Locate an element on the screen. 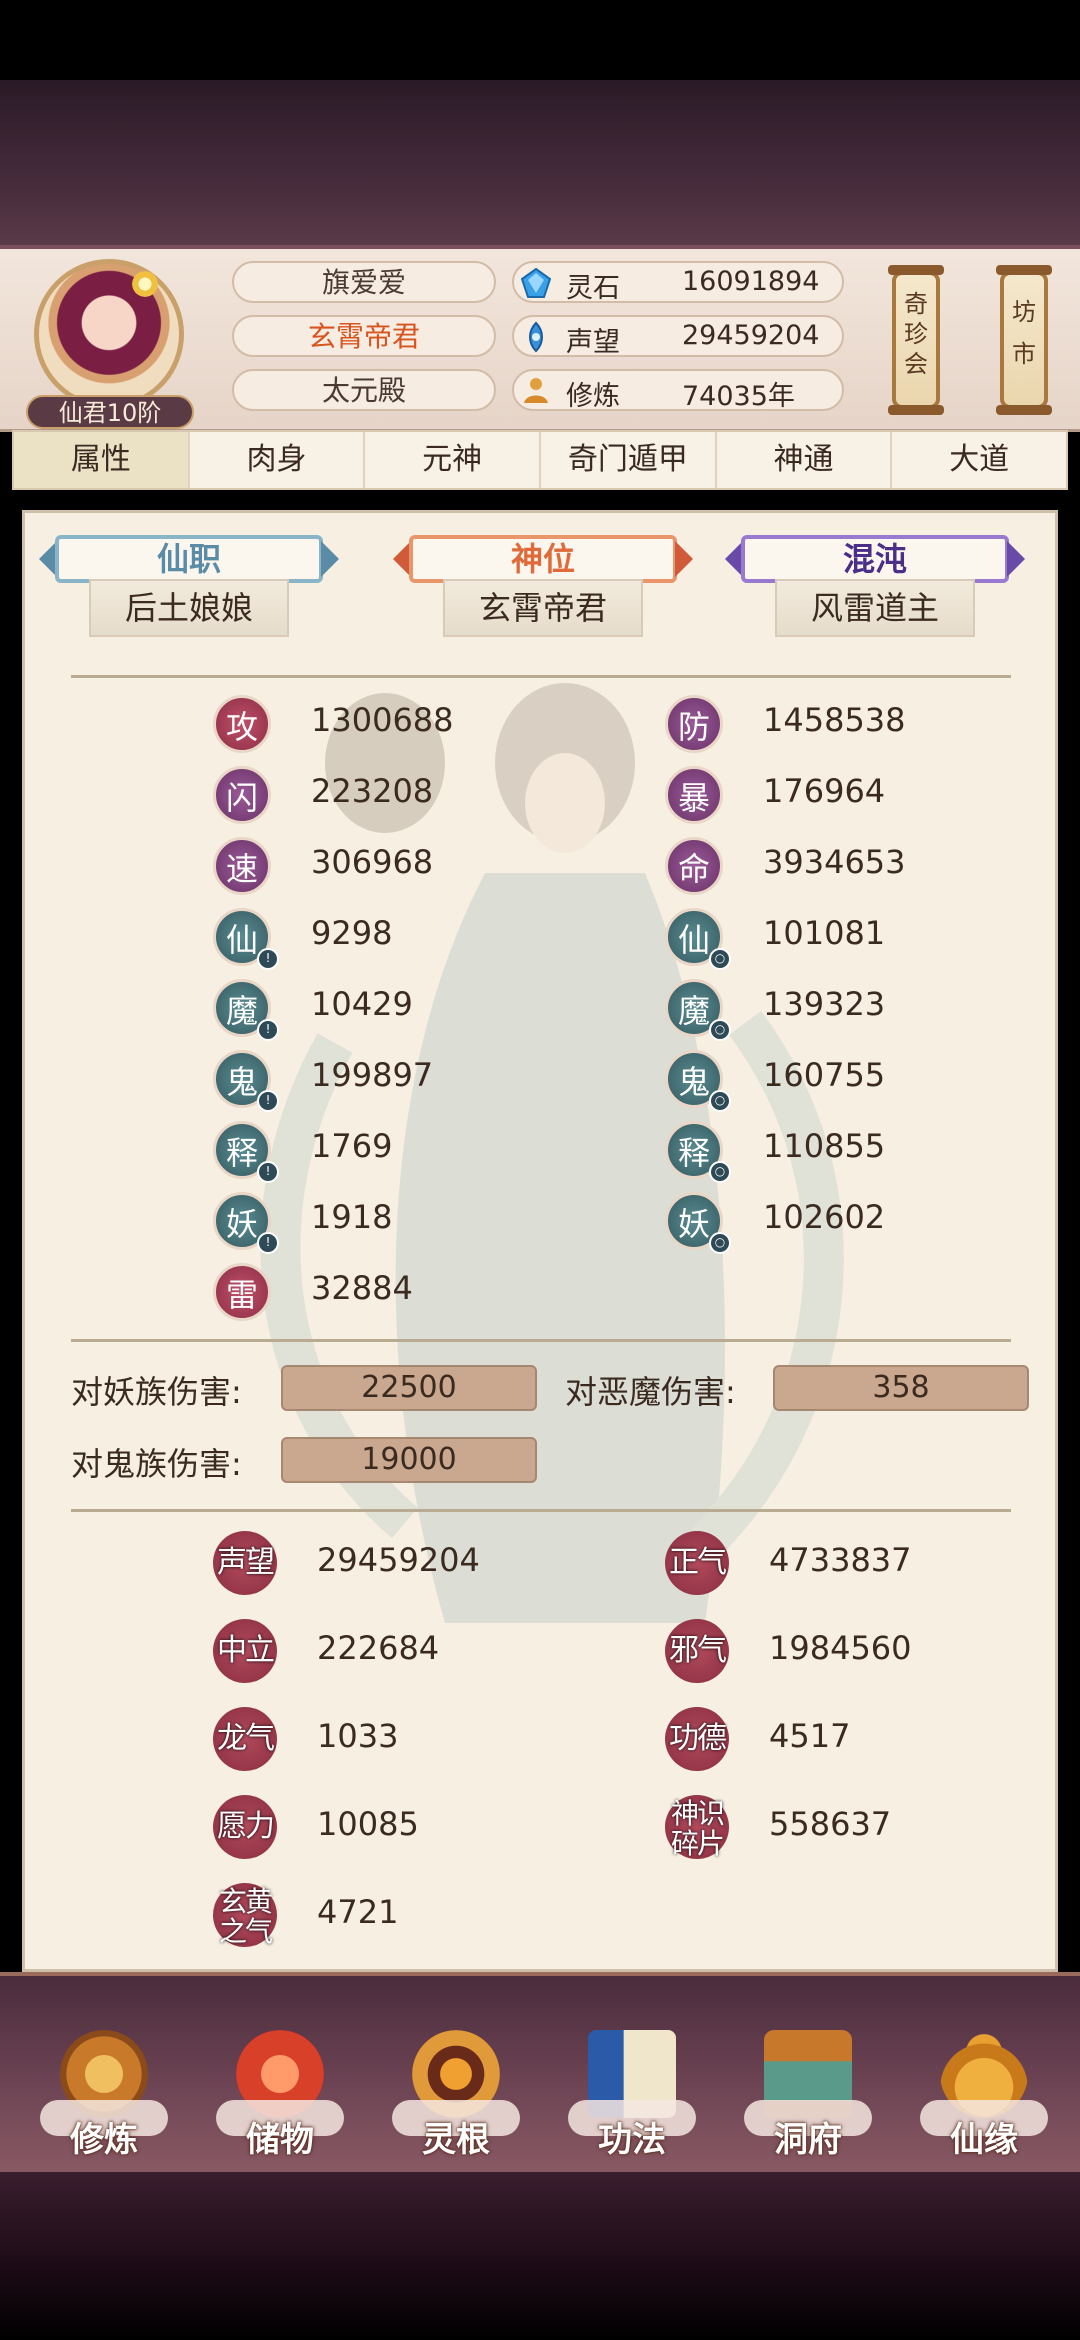  damage-label: 对鬼族伤害: is located at coordinates (156, 1464).